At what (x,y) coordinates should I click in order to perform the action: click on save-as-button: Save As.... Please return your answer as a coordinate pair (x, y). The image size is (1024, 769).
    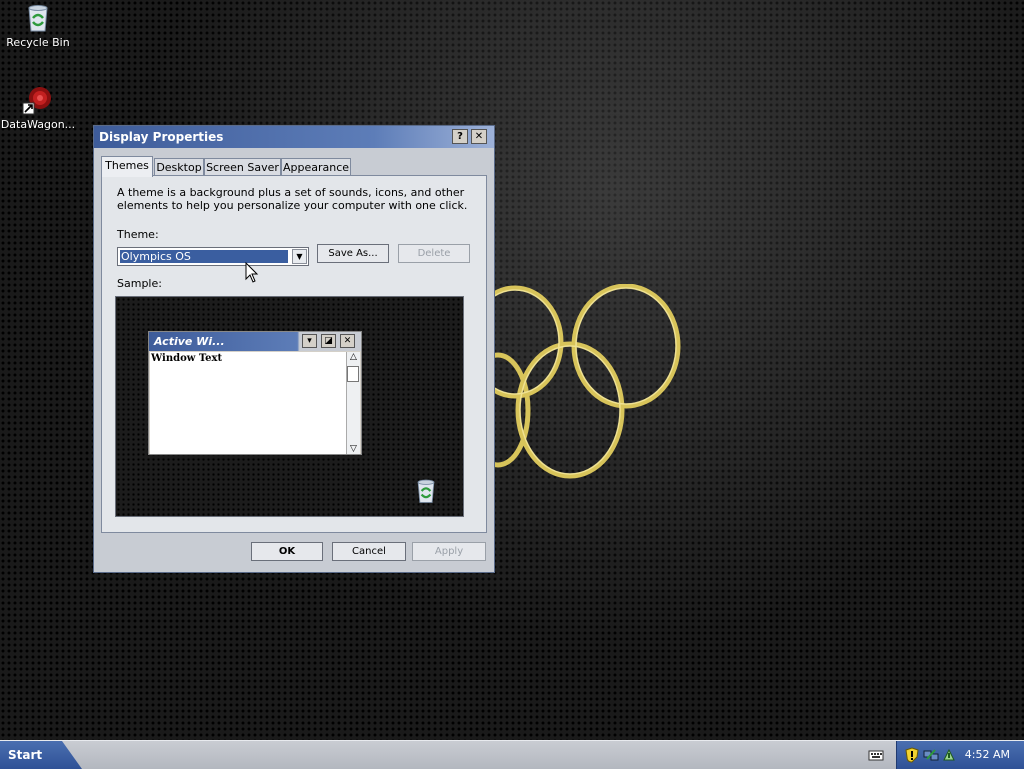
    Looking at the image, I should click on (353, 253).